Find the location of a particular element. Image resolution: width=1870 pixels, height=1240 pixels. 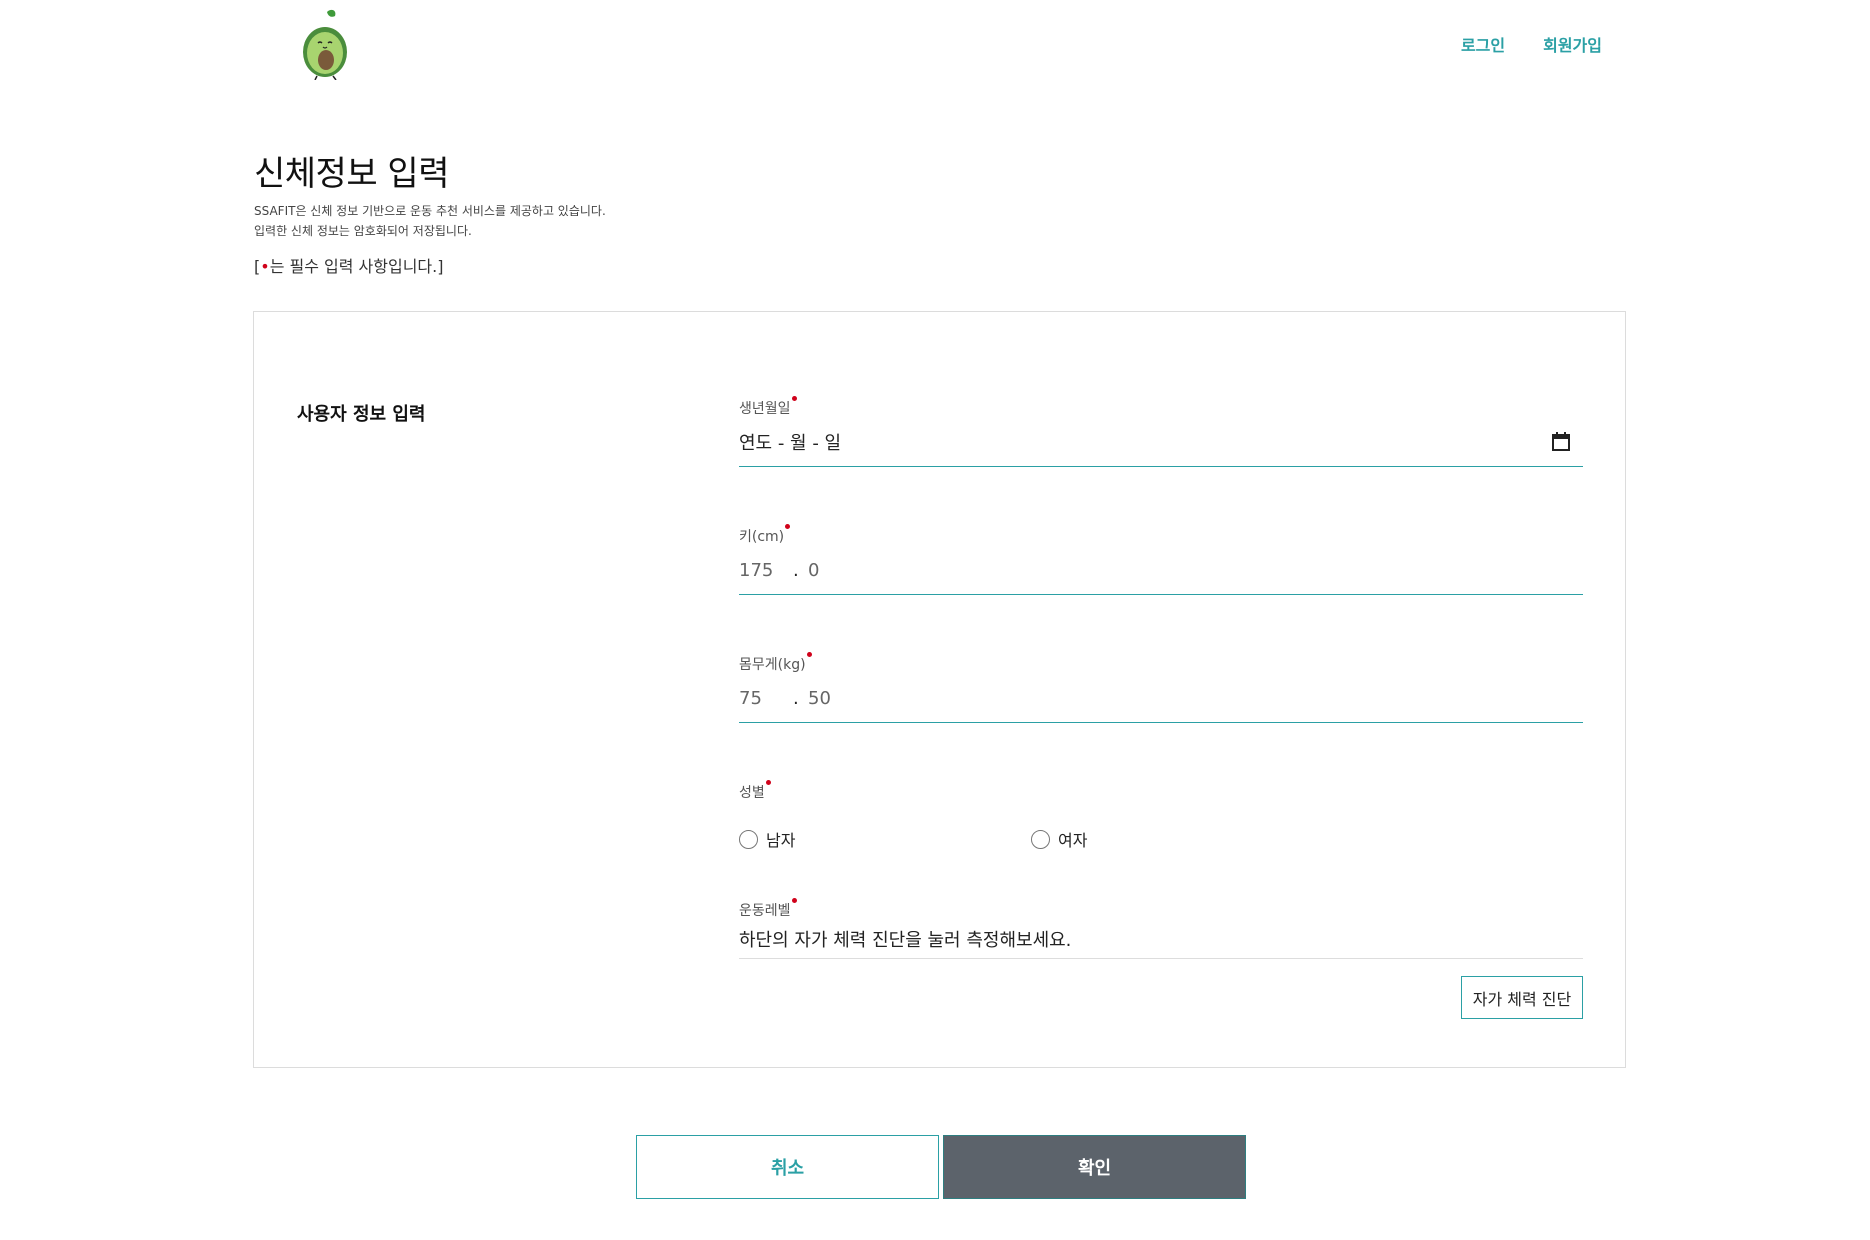

height-field: 키(cm) 175 . 0 is located at coordinates (1161, 589).